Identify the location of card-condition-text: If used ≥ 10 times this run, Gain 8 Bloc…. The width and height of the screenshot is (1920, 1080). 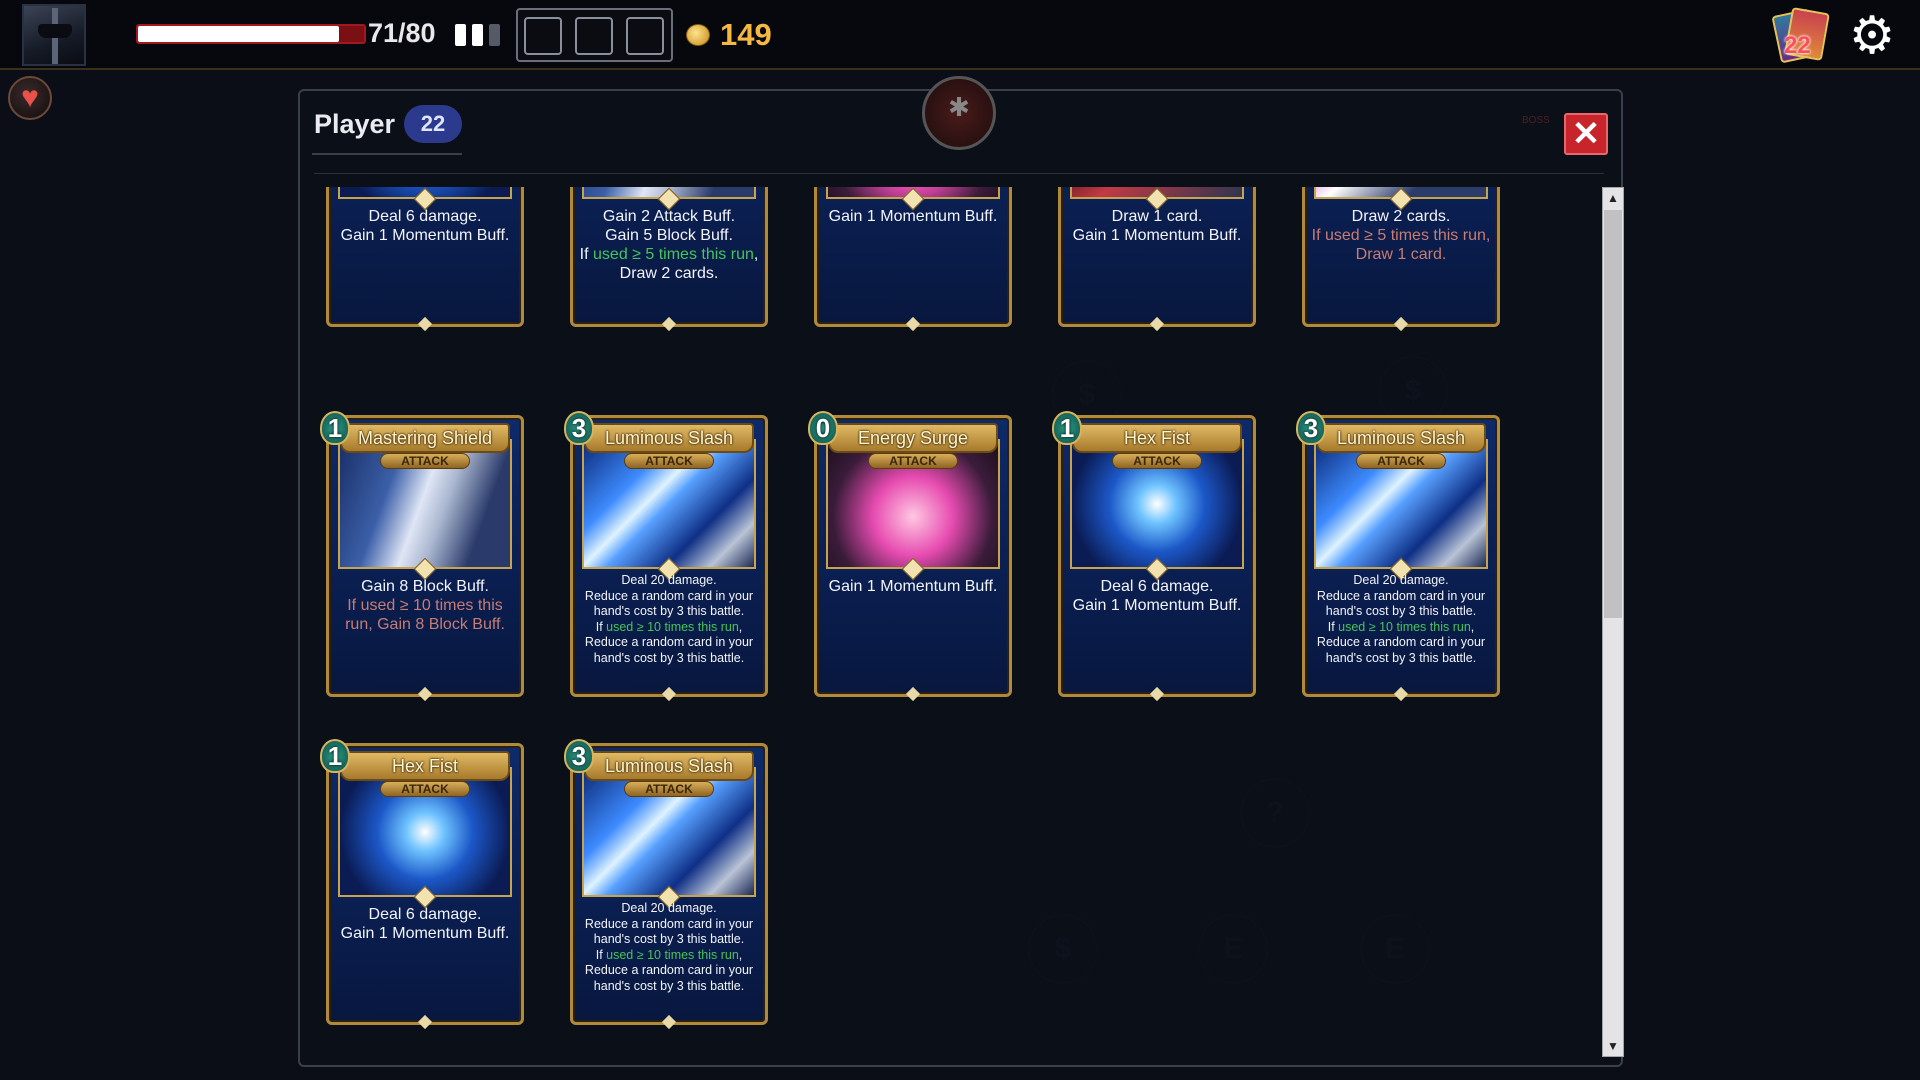
(425, 615).